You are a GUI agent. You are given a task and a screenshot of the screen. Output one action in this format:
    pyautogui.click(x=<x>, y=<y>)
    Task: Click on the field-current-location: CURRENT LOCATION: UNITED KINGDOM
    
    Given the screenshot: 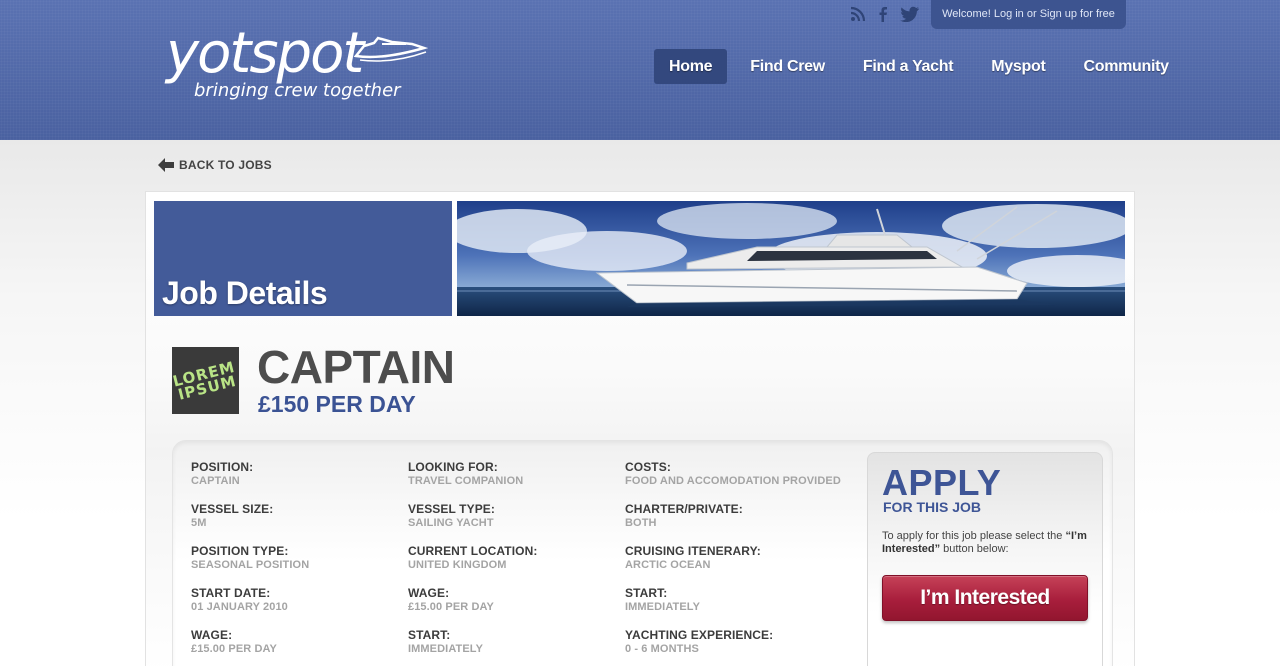 What is the action you would take?
    pyautogui.click(x=513, y=557)
    